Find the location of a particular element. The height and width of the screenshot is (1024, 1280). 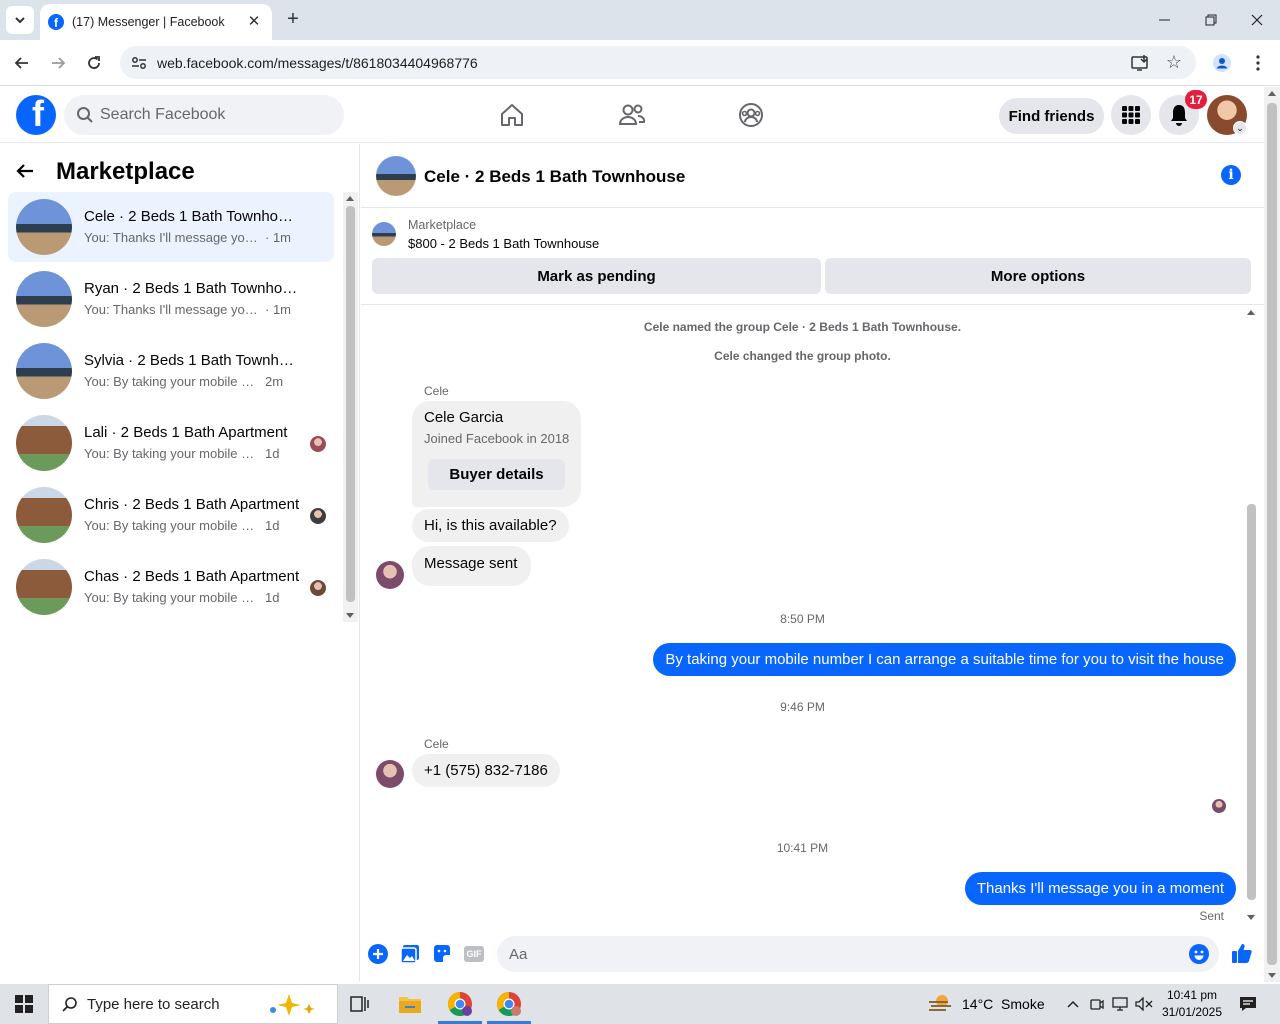

emoji-icon is located at coordinates (1199, 954).